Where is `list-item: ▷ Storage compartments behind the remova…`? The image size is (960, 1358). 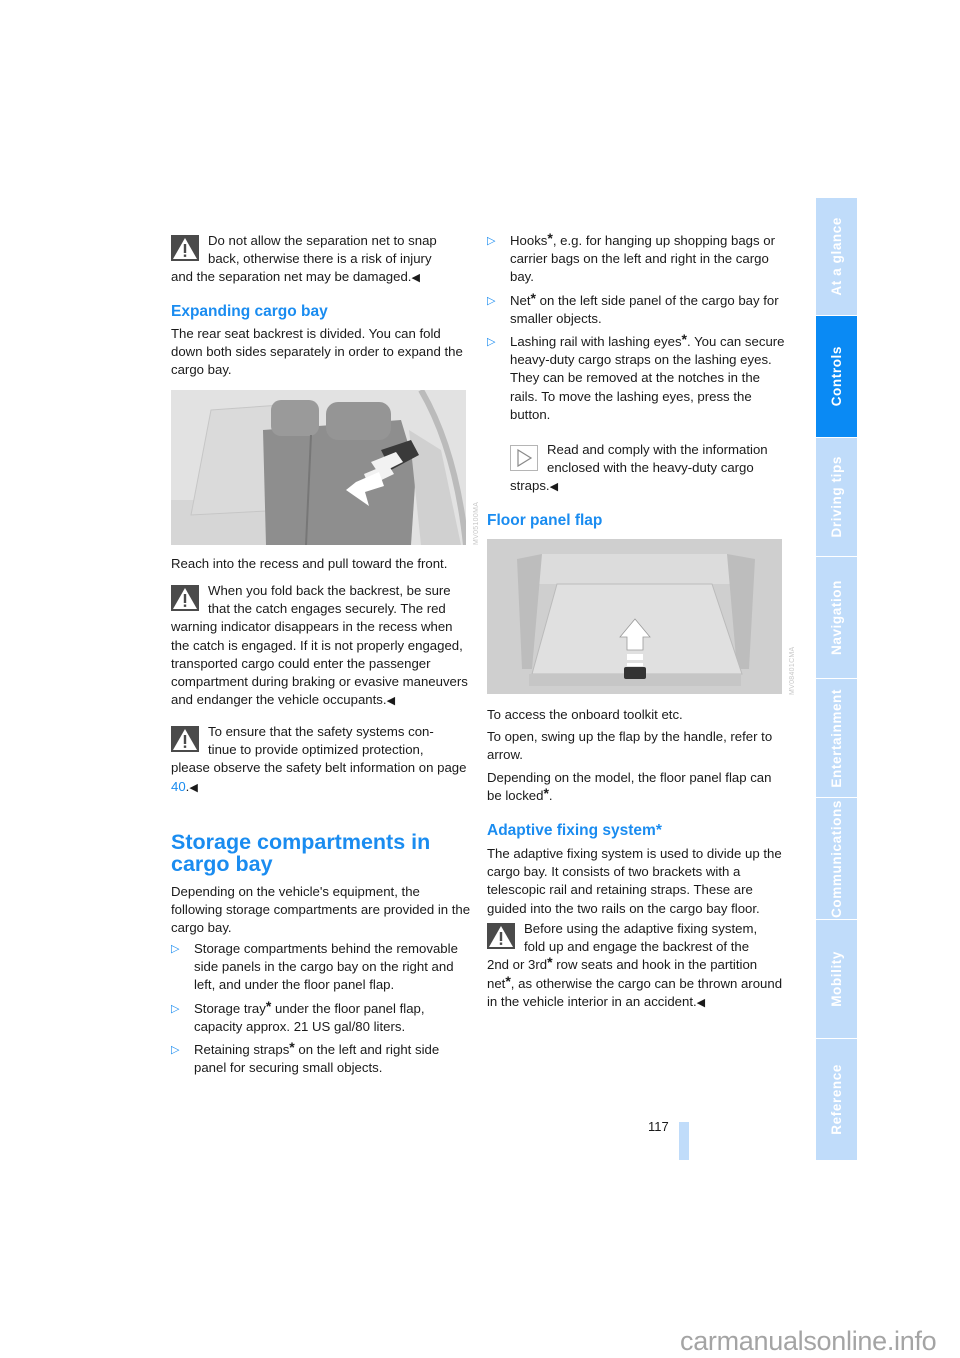
list-item: ▷ Storage compartments behind the remova… is located at coordinates (314, 967).